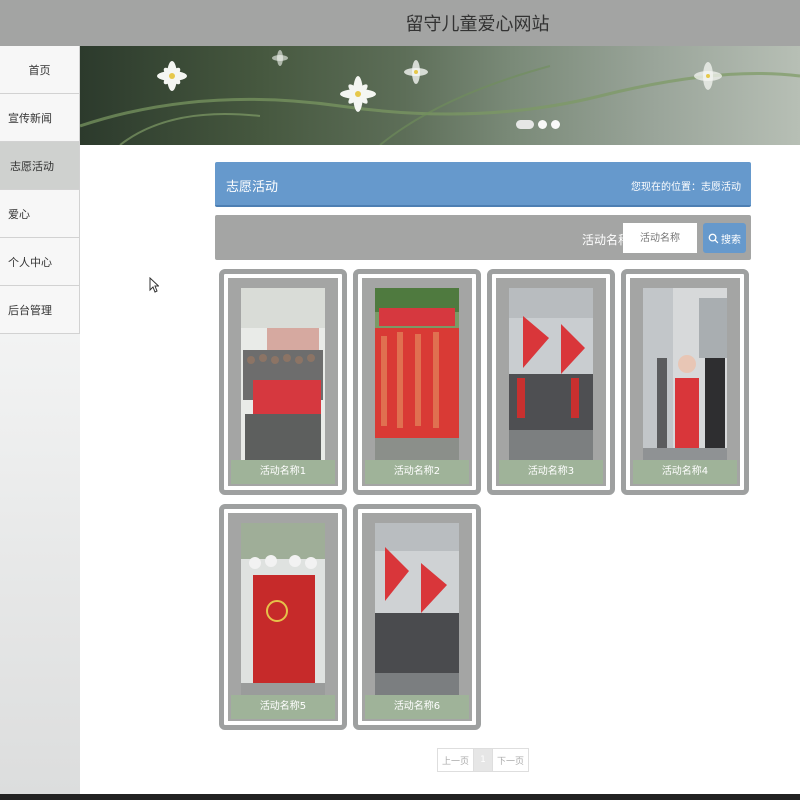 The width and height of the screenshot is (800, 800). What do you see at coordinates (483, 184) in the screenshot?
I see `section-header: 志愿活动 您现在的位置：志愿活动` at bounding box center [483, 184].